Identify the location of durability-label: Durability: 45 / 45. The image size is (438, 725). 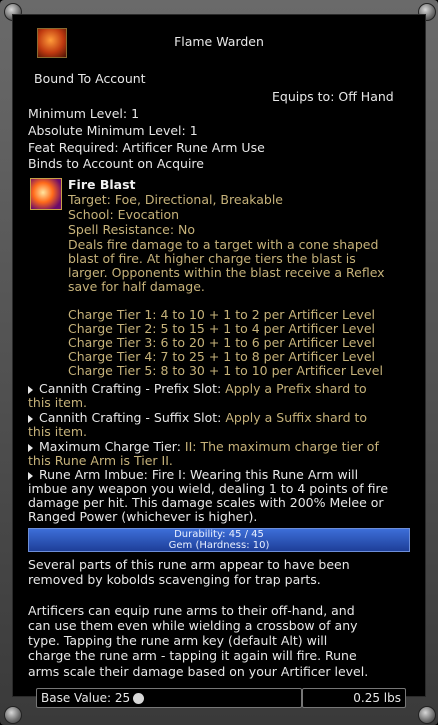
(219, 534).